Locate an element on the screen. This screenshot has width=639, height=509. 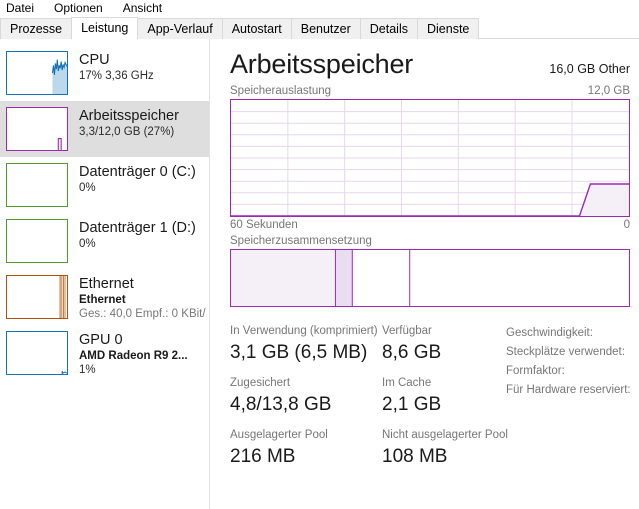
hw-slots: Steckplätze verwendet: is located at coordinates (571, 352).